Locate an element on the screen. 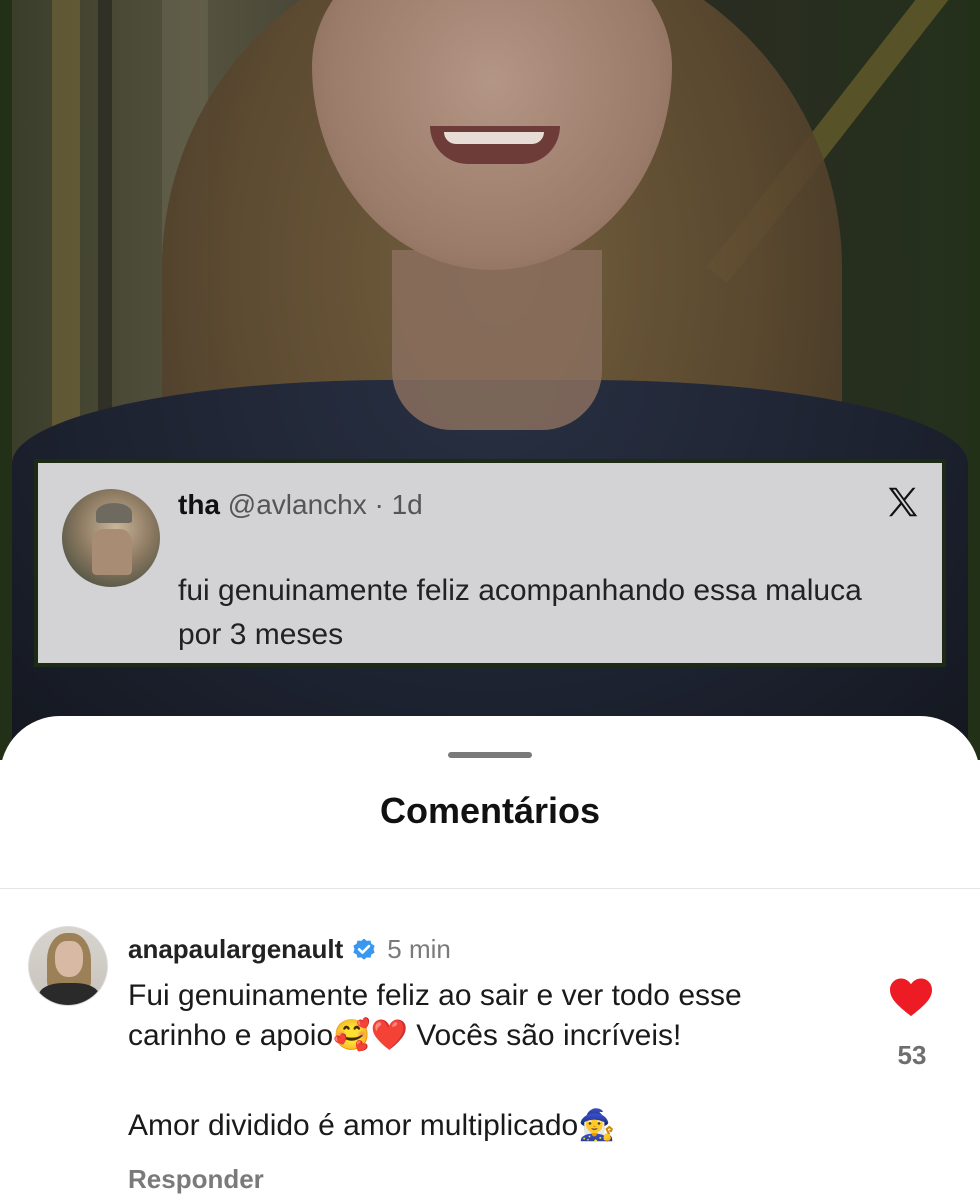 The image size is (980, 1200). tweet-author-handle: @avlanchx · 1d is located at coordinates (325, 504).